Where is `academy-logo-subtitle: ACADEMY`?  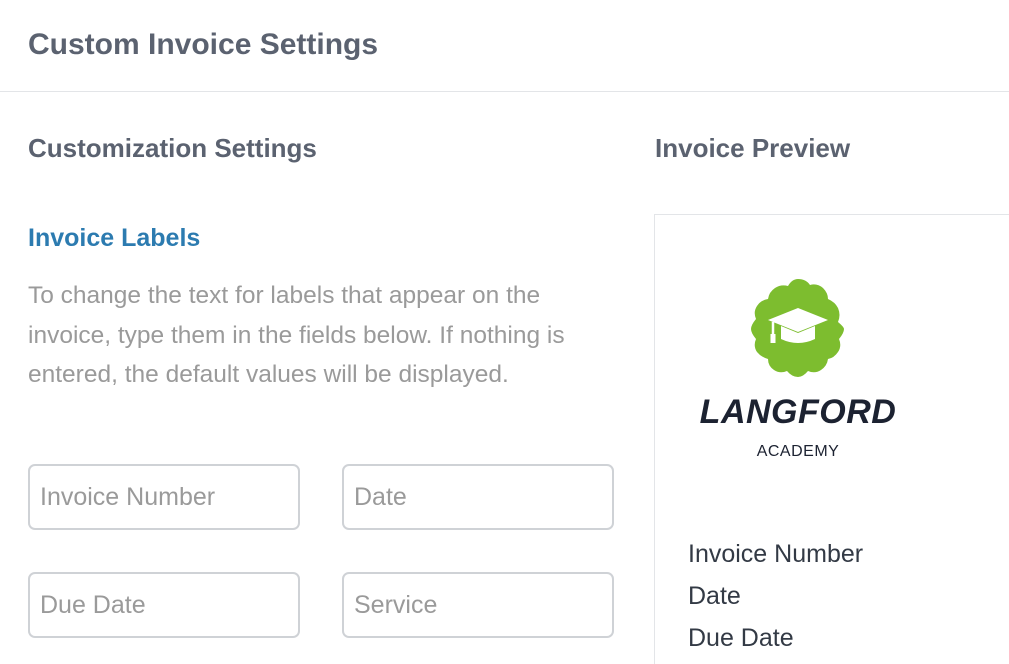
academy-logo-subtitle: ACADEMY is located at coordinates (798, 451).